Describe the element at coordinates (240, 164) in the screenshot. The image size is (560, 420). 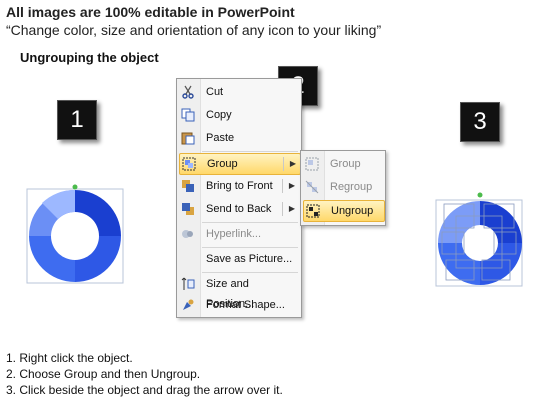
I see `menu-item-group: Group ▶` at that location.